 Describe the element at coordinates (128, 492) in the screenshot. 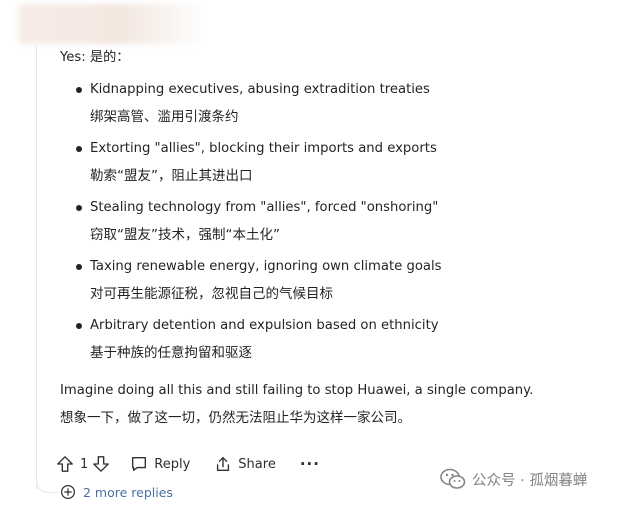

I see `more-replies-label: 2 more replies` at that location.